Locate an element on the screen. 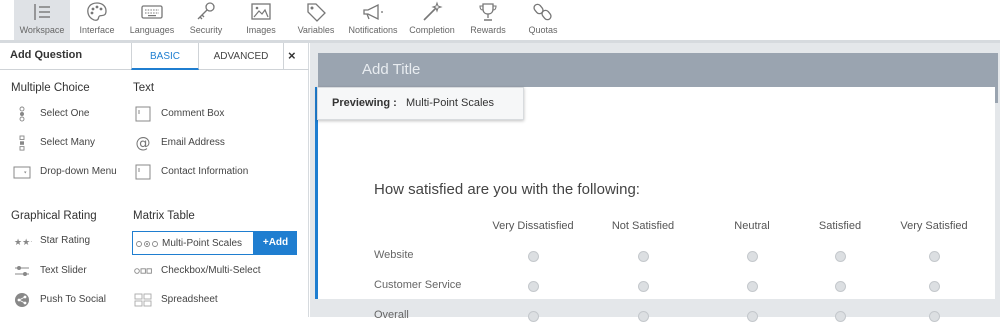 This screenshot has width=1000, height=322. at-sign-icon: @ is located at coordinates (143, 143).